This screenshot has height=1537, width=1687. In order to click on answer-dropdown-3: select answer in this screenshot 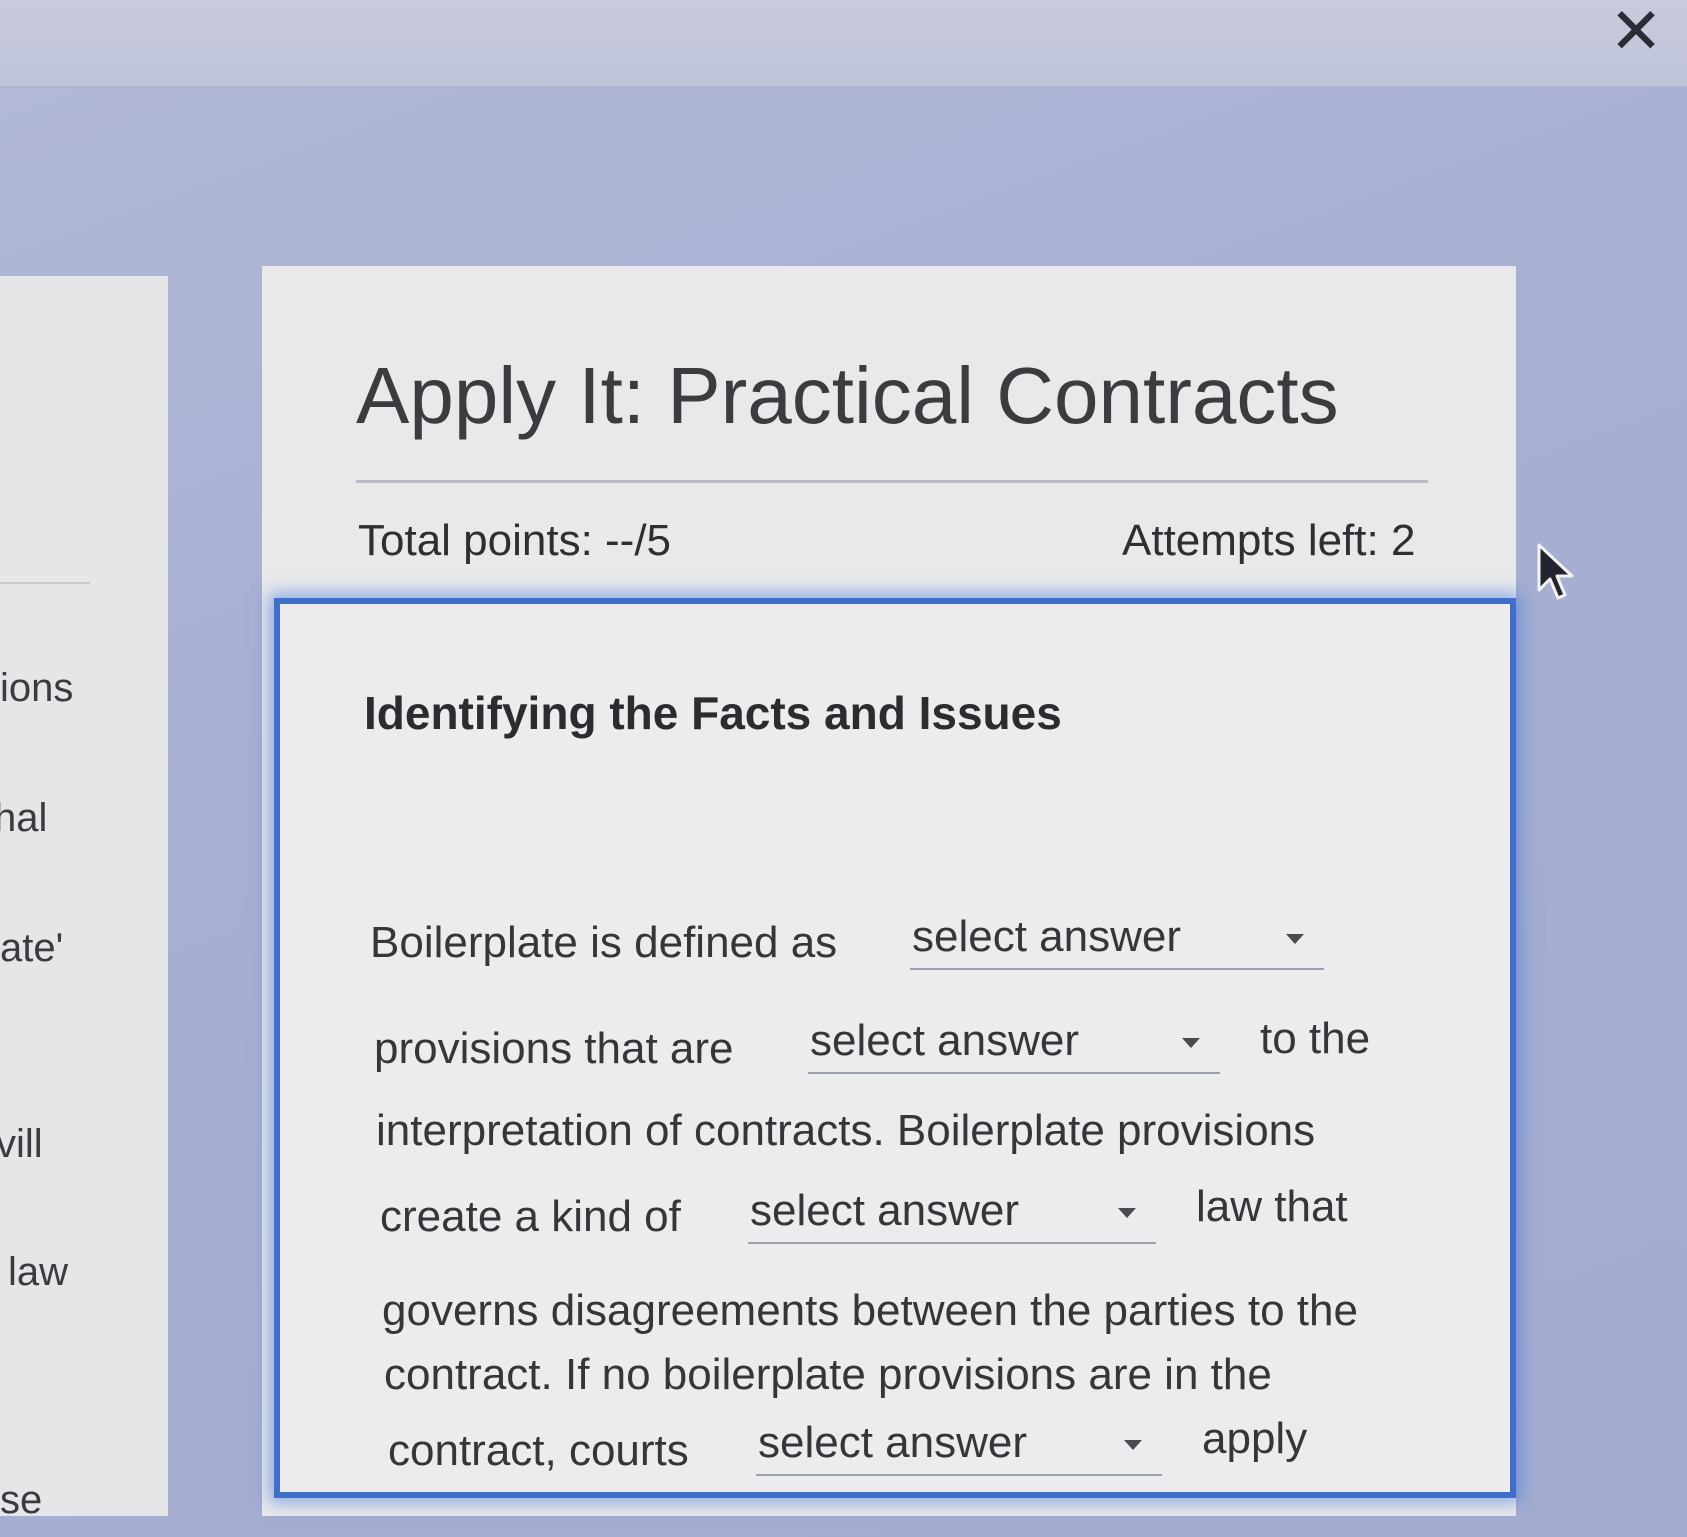, I will do `click(952, 1215)`.